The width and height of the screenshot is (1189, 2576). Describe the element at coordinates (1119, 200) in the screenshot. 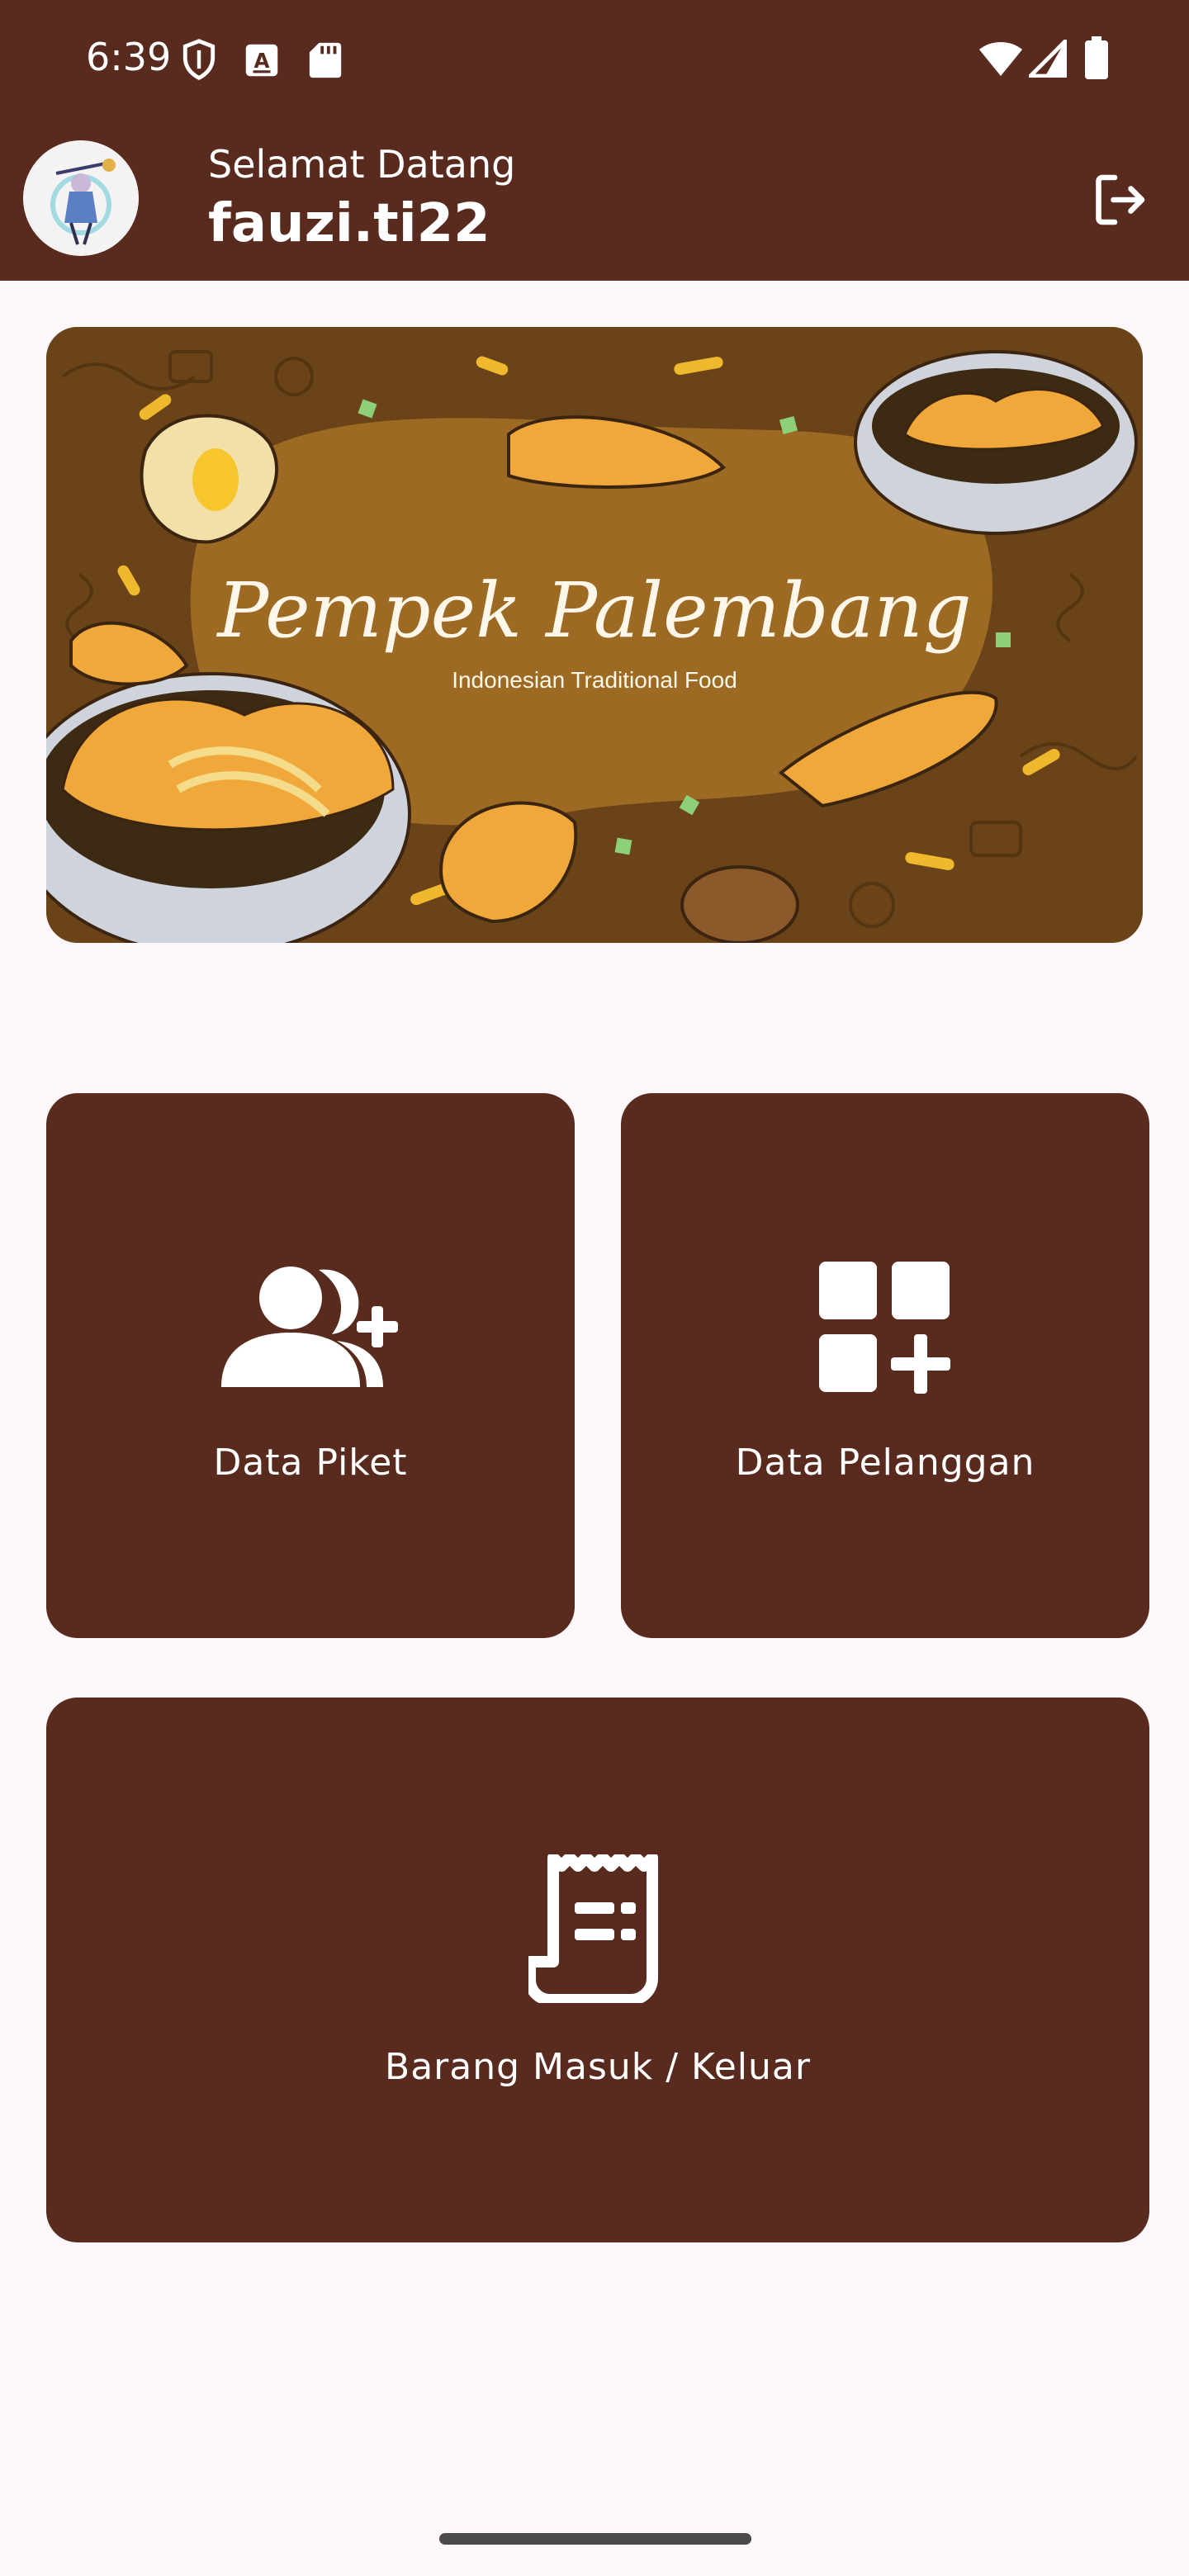

I see `logout-icon` at that location.